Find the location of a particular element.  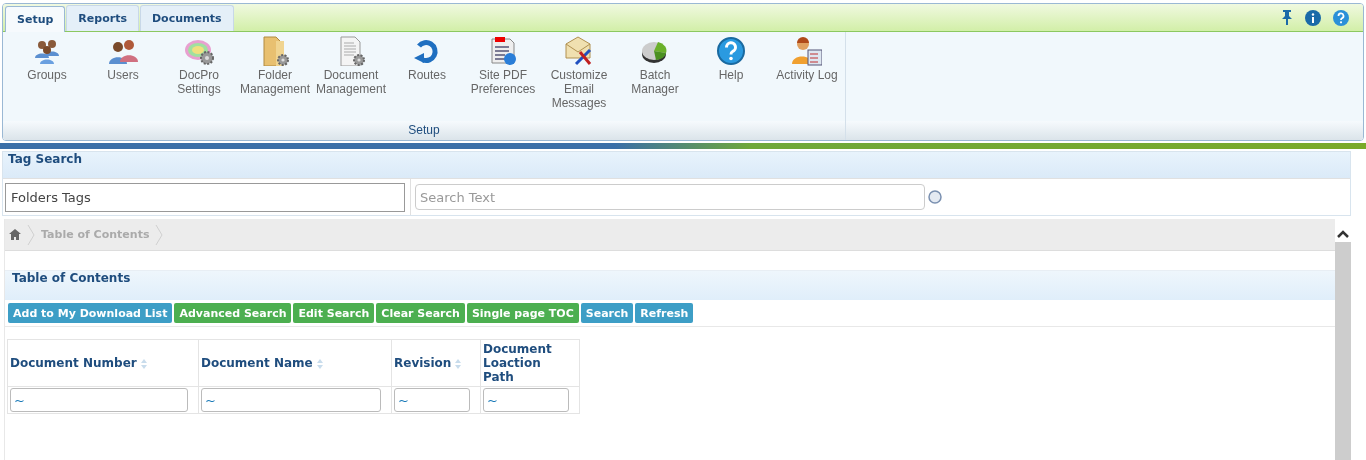

pin-icon is located at coordinates (1287, 17).